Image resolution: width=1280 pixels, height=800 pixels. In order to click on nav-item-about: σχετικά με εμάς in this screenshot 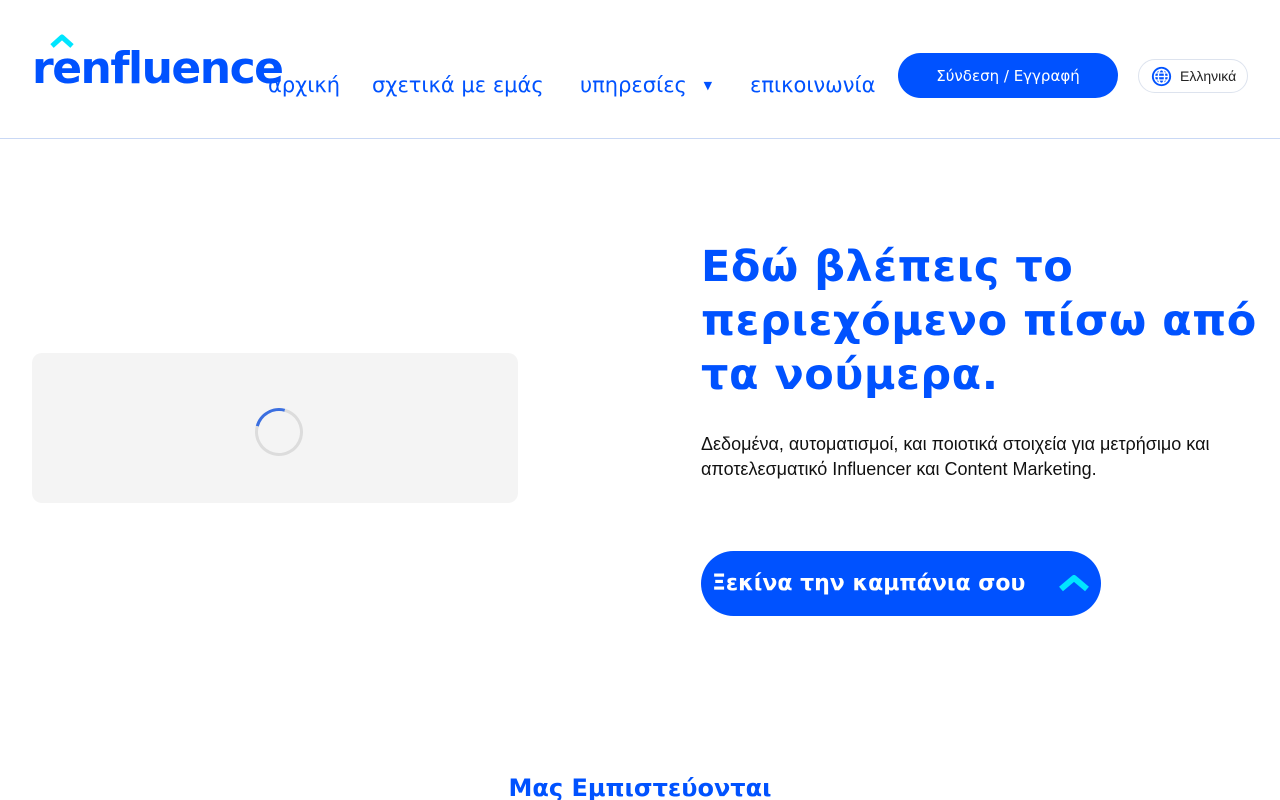, I will do `click(458, 85)`.